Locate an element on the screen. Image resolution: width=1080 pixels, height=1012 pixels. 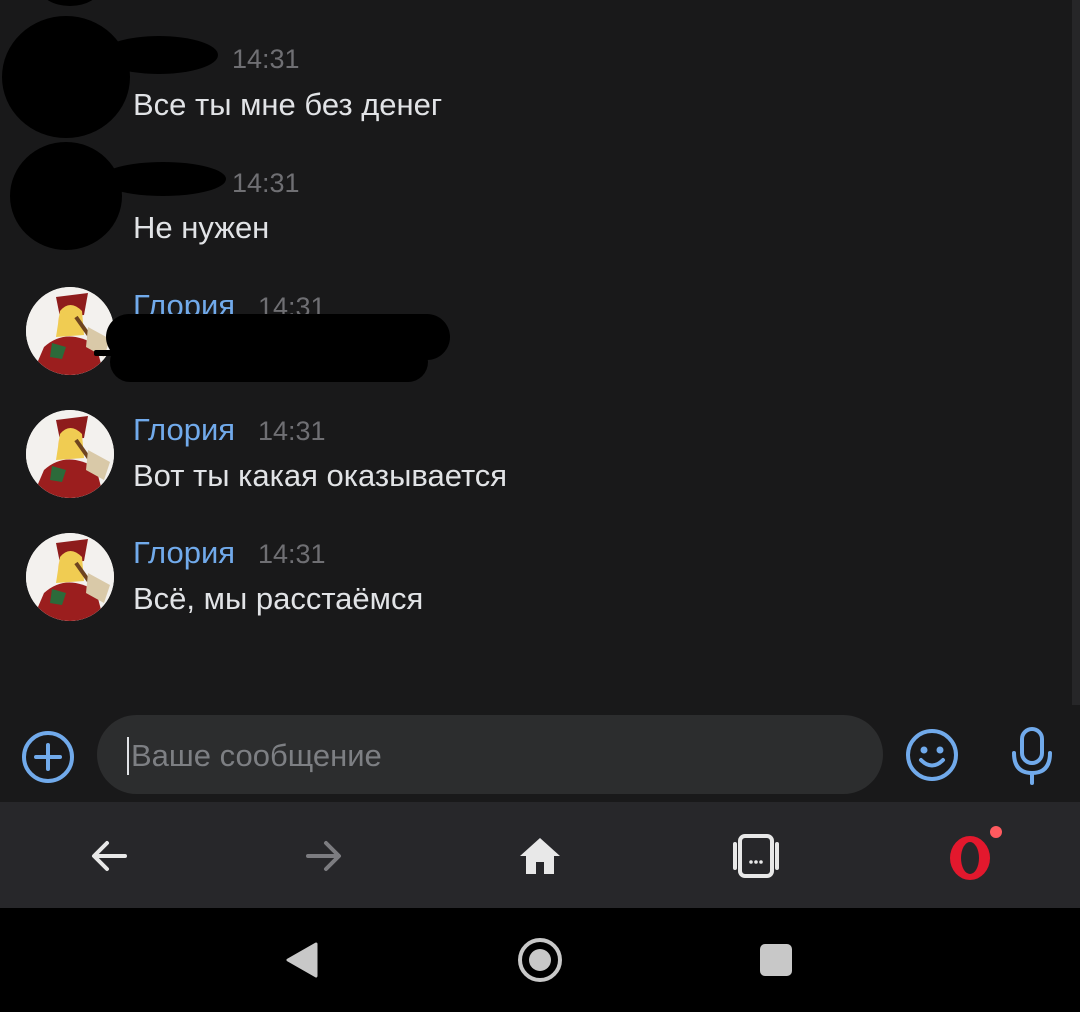
square-recents-icon is located at coordinates (776, 960).